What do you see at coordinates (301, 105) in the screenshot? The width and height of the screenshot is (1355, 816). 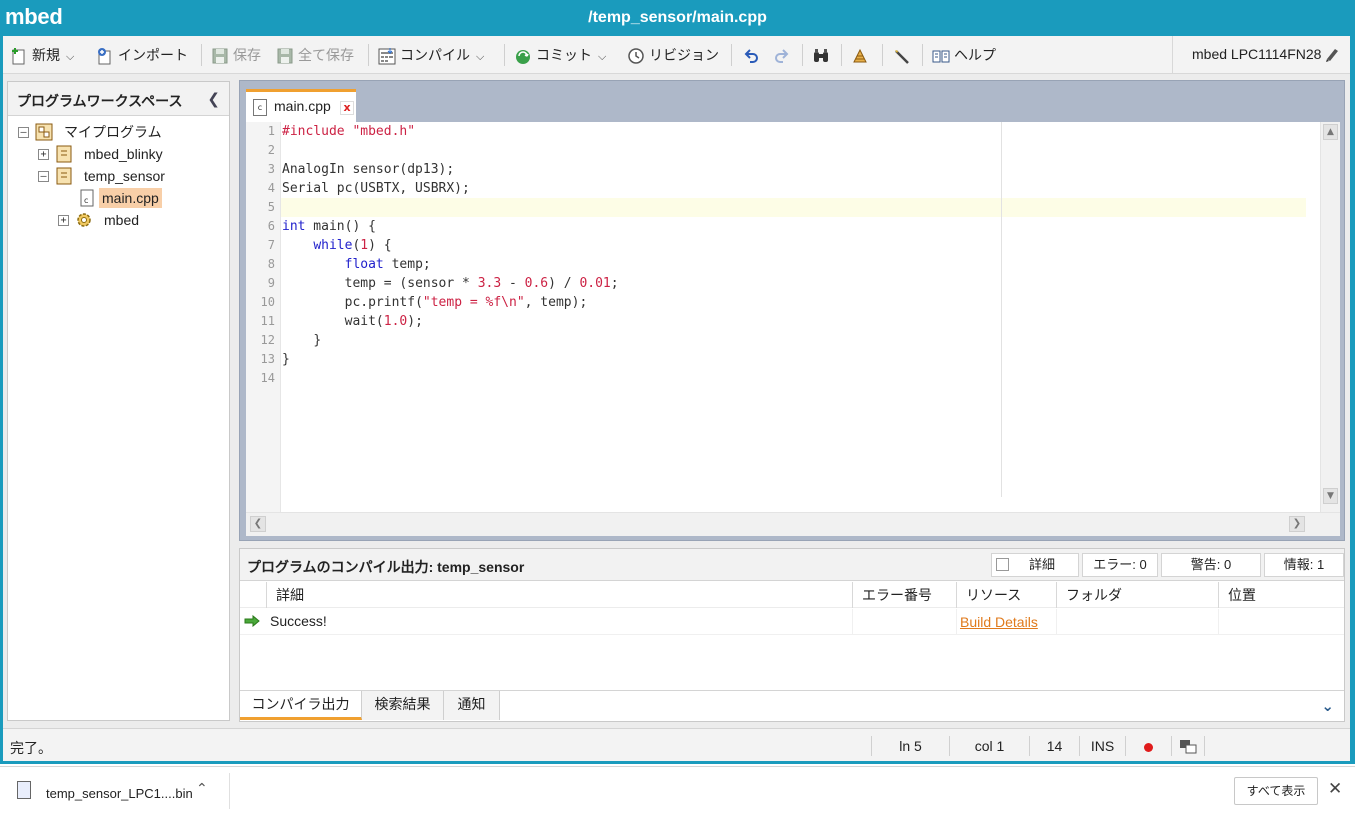 I see `tab-main-cpp: c main.cpp x` at bounding box center [301, 105].